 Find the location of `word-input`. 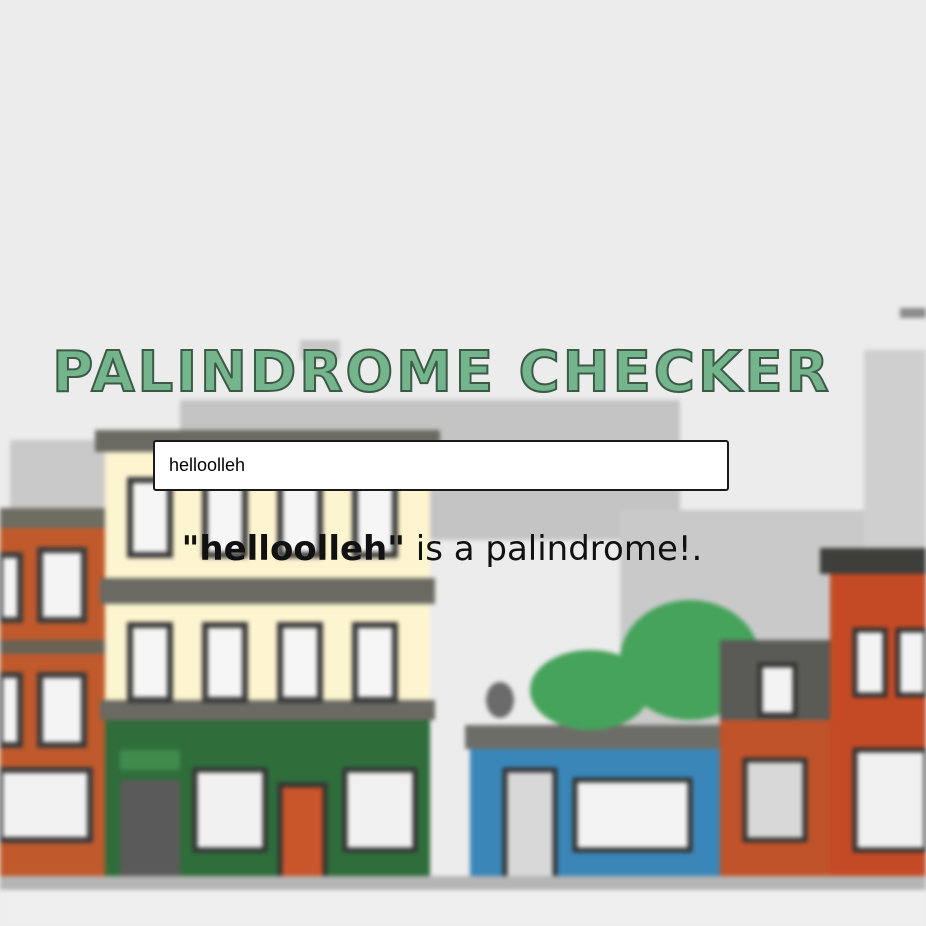

word-input is located at coordinates (441, 465).